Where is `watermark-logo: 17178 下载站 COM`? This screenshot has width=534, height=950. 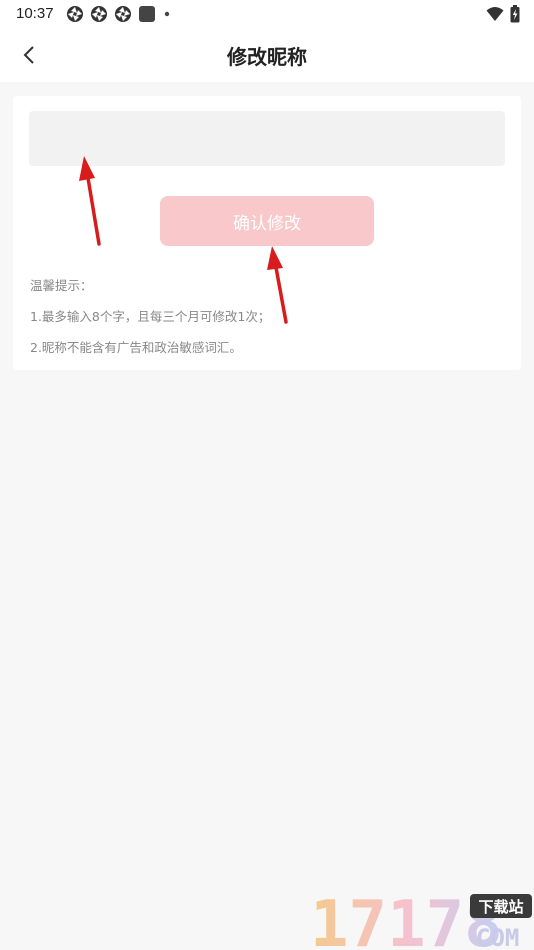 watermark-logo: 17178 下载站 COM is located at coordinates (422, 919).